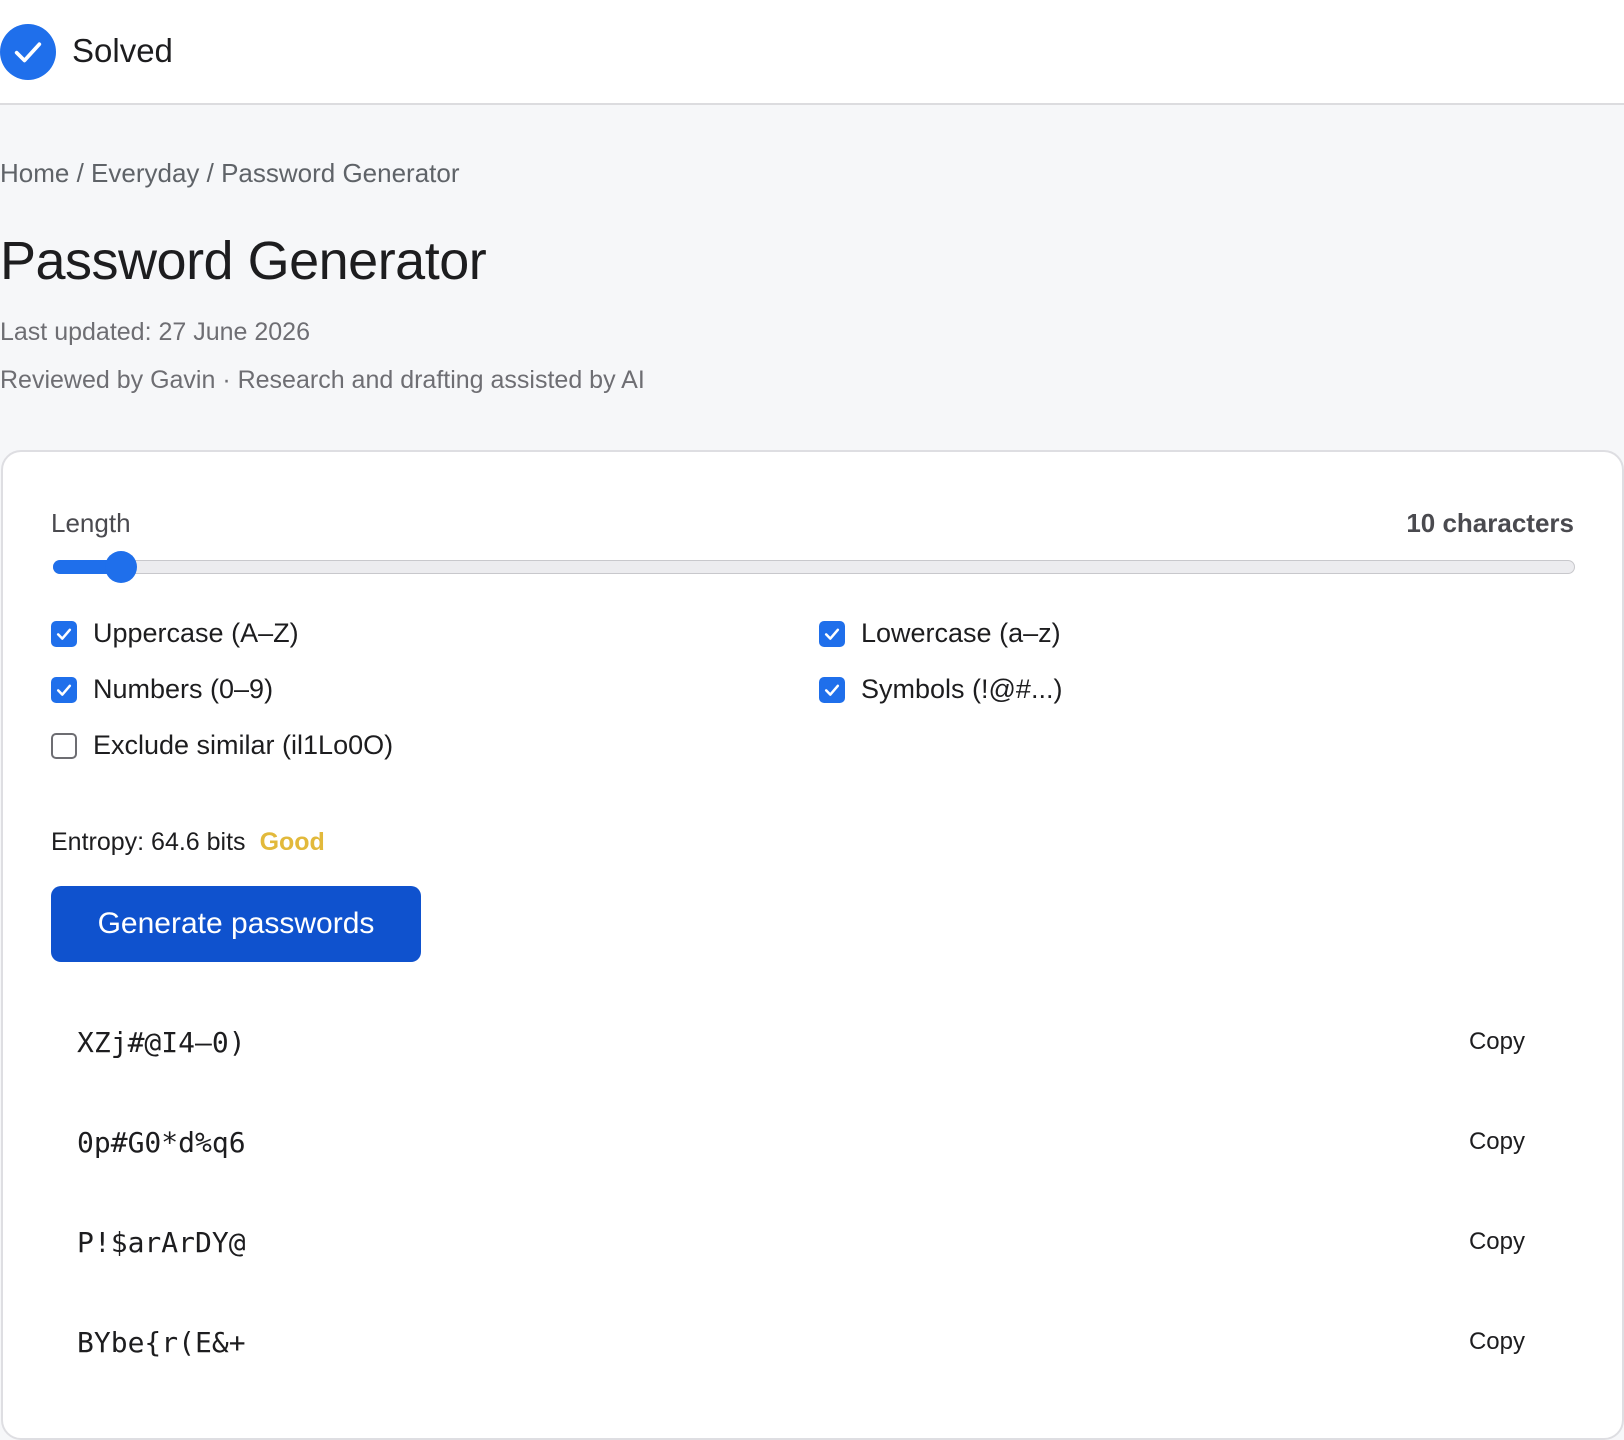  What do you see at coordinates (196, 633) in the screenshot?
I see `option-label: Uppercase (A–Z)` at bounding box center [196, 633].